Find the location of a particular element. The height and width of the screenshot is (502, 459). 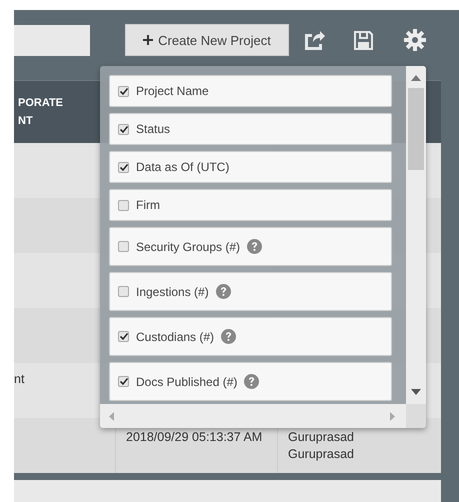

scrollbar-thumb is located at coordinates (416, 129).